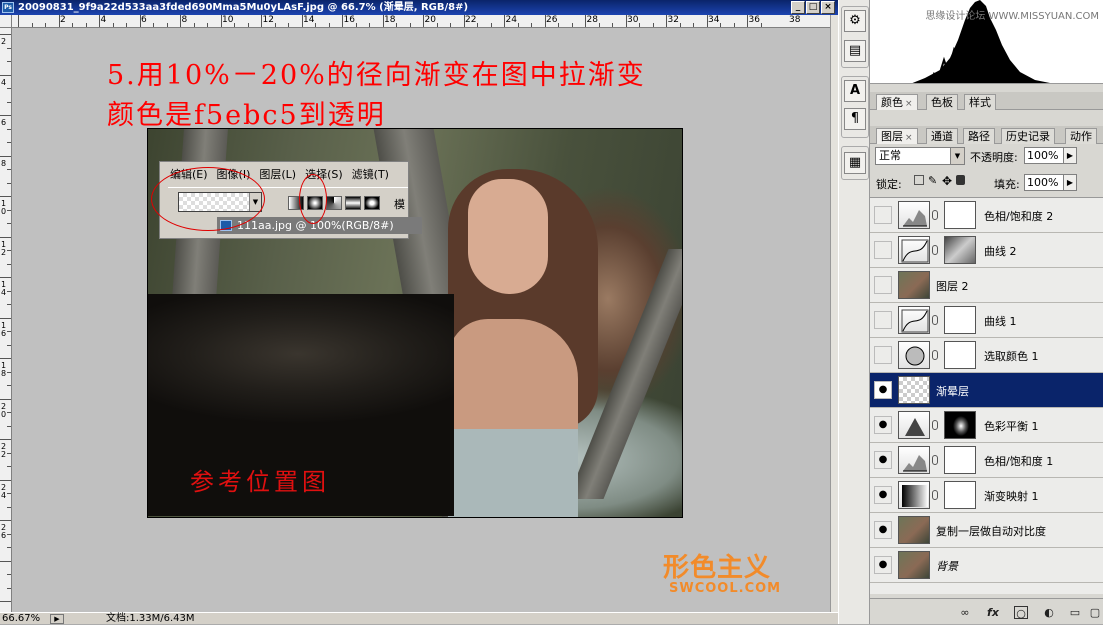 Image resolution: width=1103 pixels, height=625 pixels. What do you see at coordinates (1095, 612) in the screenshot?
I see `new-layer-icon: ▢` at bounding box center [1095, 612].